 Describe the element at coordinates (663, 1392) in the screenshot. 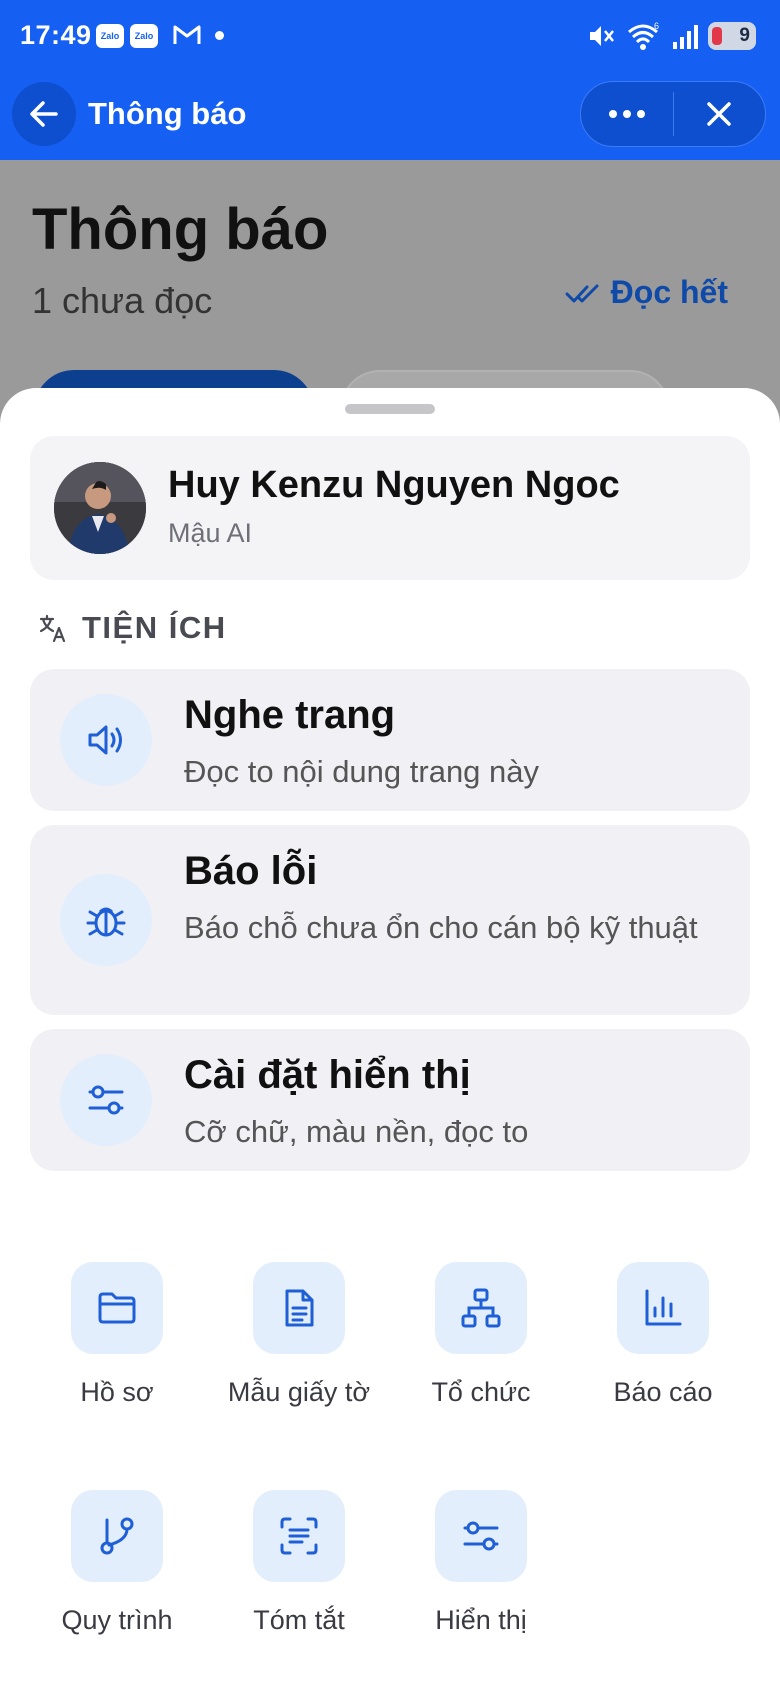

I see `grid-item-label: Báo cáo` at that location.